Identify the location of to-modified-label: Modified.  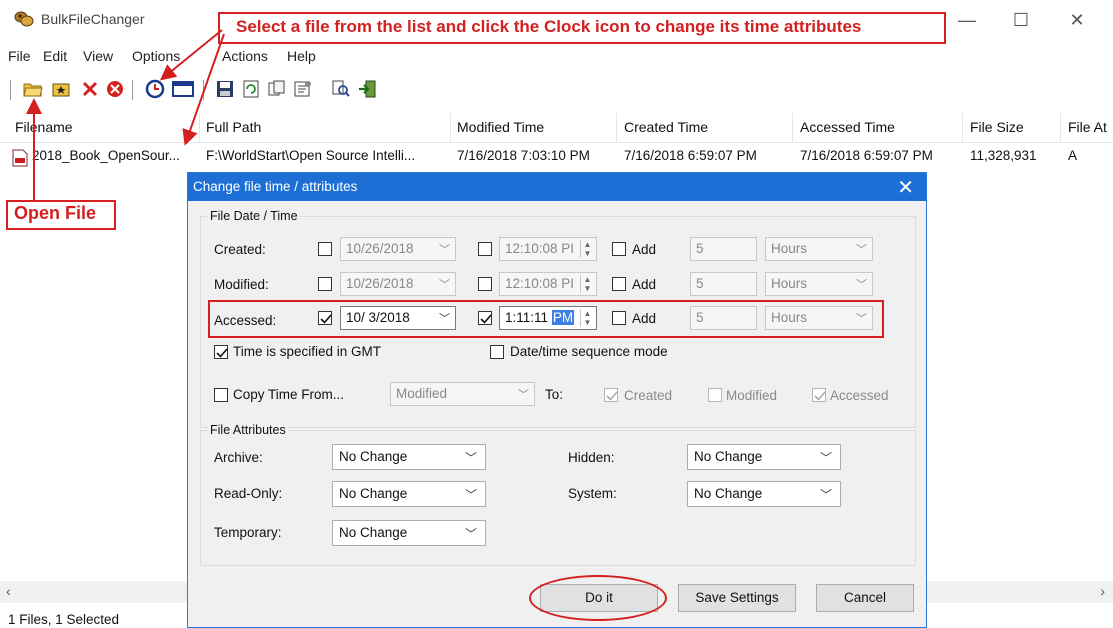
(752, 395).